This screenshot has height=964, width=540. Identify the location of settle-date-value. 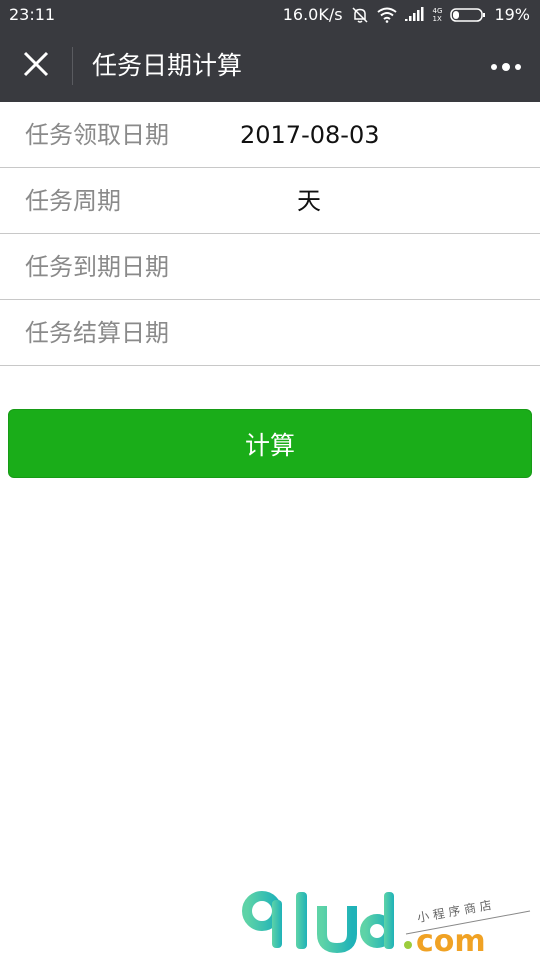
(380, 333).